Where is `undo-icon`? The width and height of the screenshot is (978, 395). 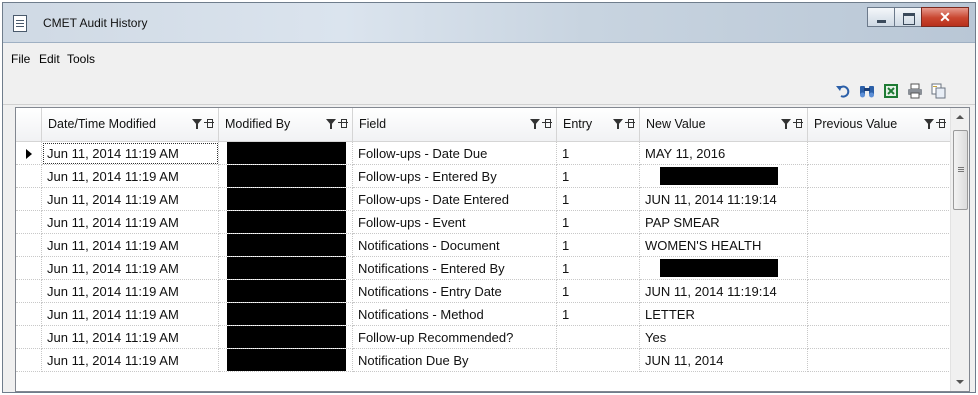
undo-icon is located at coordinates (843, 91).